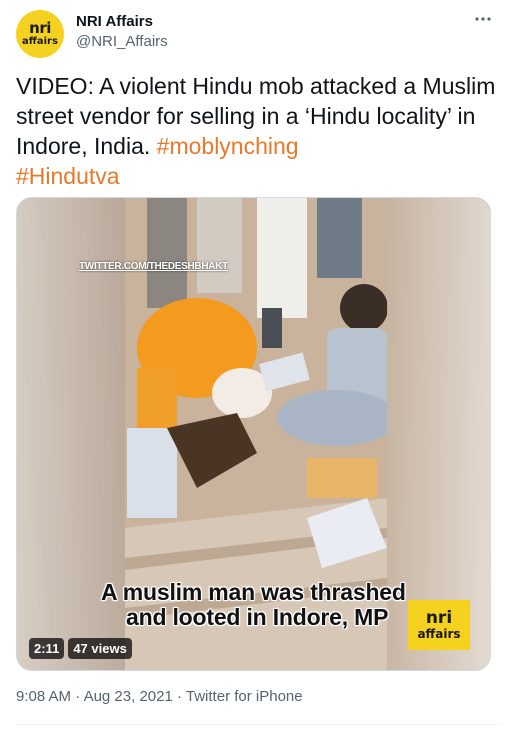  Describe the element at coordinates (244, 696) in the screenshot. I see `tweet-source: Twitter for iPhone` at that location.